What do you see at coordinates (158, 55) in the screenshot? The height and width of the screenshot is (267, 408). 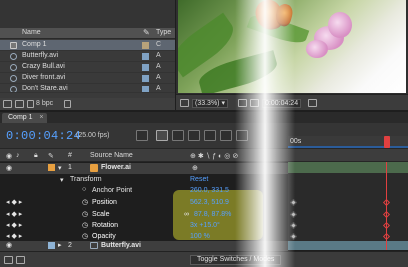 I see `project-item-type: A` at bounding box center [158, 55].